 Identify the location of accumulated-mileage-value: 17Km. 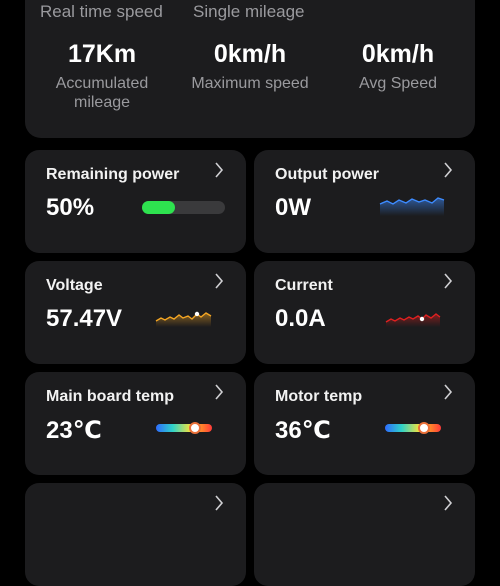
(102, 54).